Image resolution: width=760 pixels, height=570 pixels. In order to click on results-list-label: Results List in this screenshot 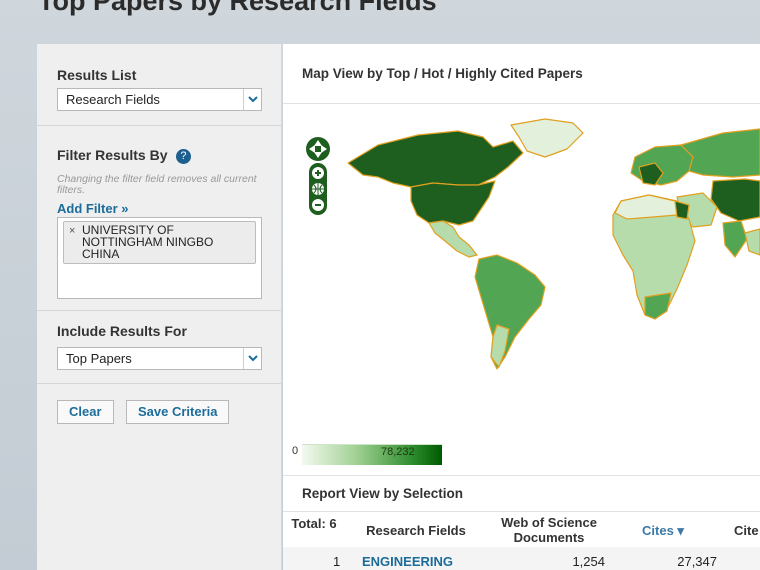, I will do `click(97, 75)`.